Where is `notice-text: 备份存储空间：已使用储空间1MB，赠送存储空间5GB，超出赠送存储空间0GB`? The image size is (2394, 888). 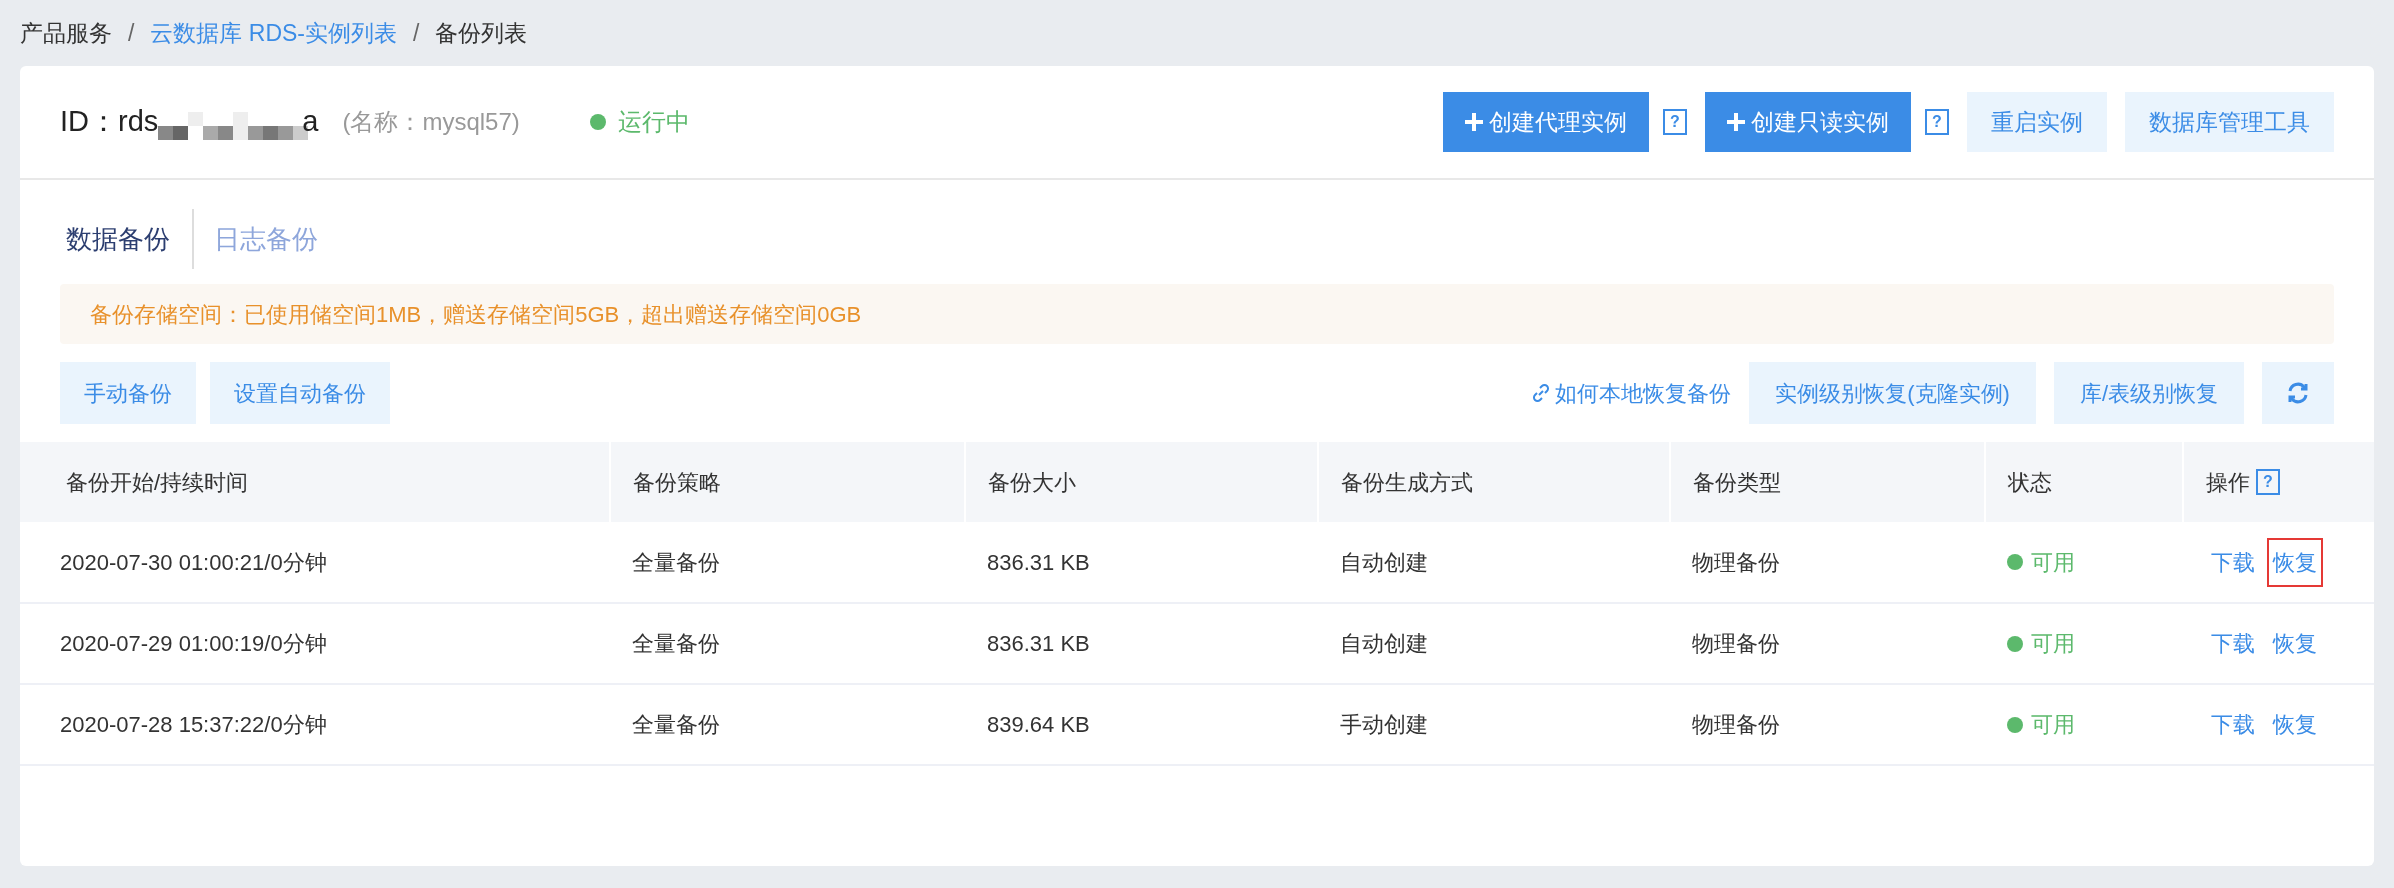
notice-text: 备份存储空间：已使用储空间1MB，赠送存储空间5GB，超出赠送存储空间0GB is located at coordinates (1197, 314).